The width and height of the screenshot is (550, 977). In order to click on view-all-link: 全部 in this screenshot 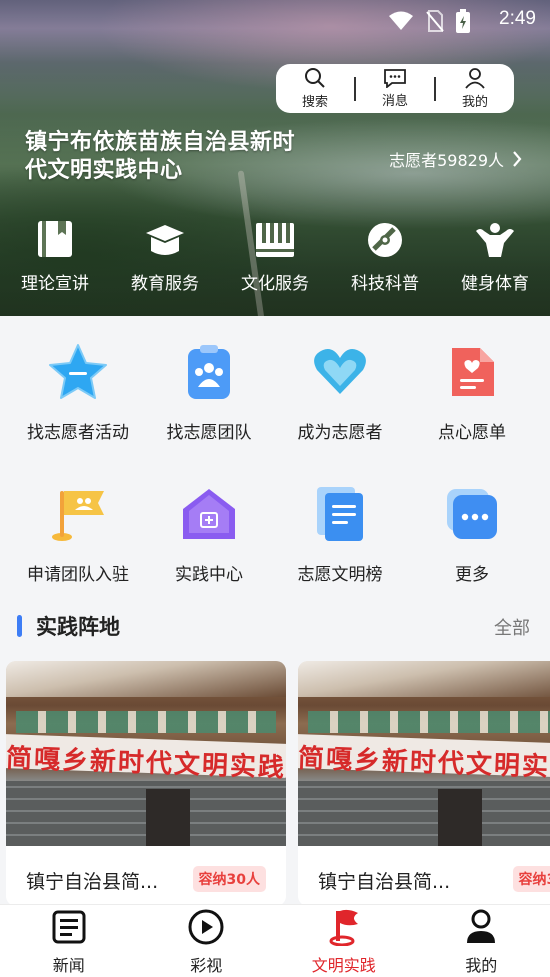, I will do `click(512, 627)`.